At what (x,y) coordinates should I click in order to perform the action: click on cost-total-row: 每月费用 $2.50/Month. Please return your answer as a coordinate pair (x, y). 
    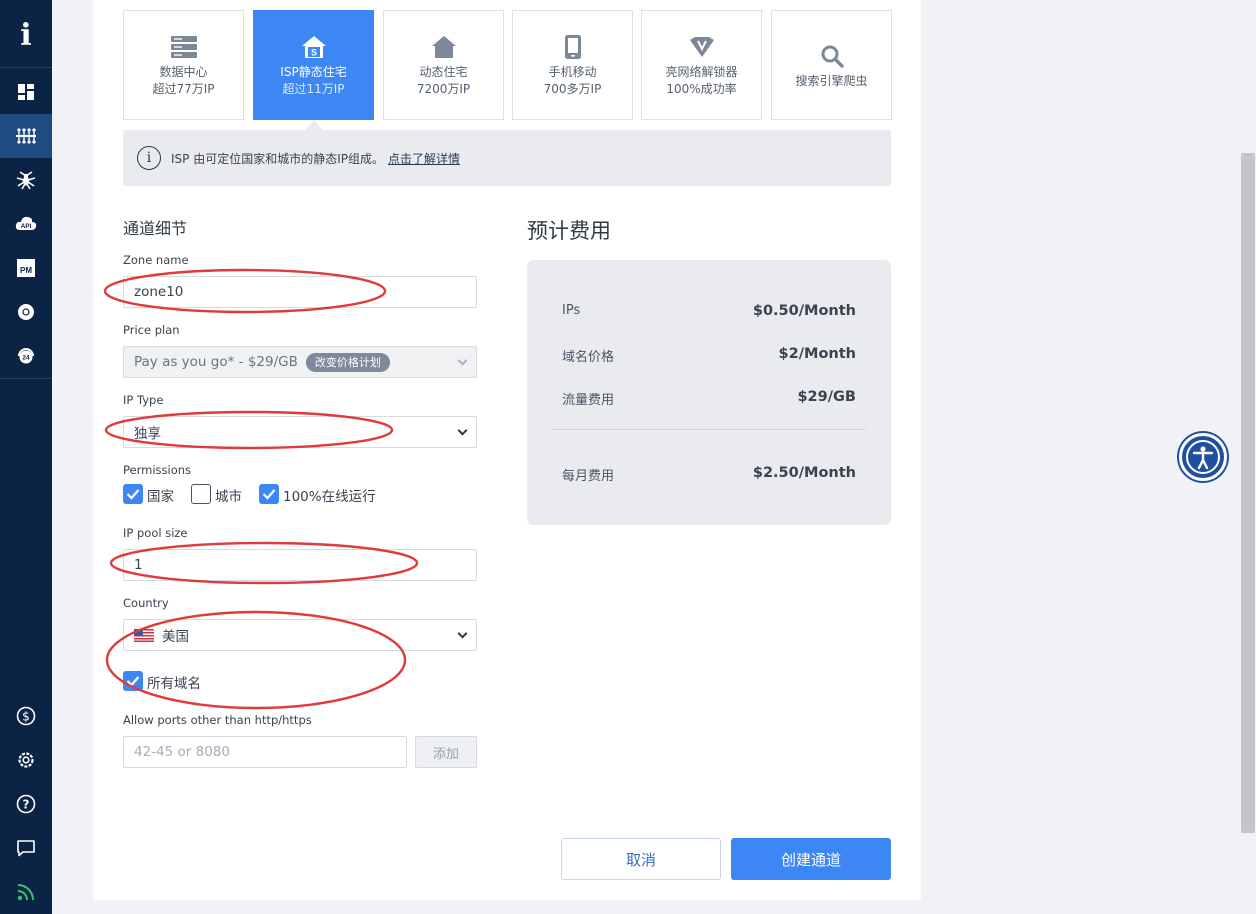
    Looking at the image, I should click on (709, 474).